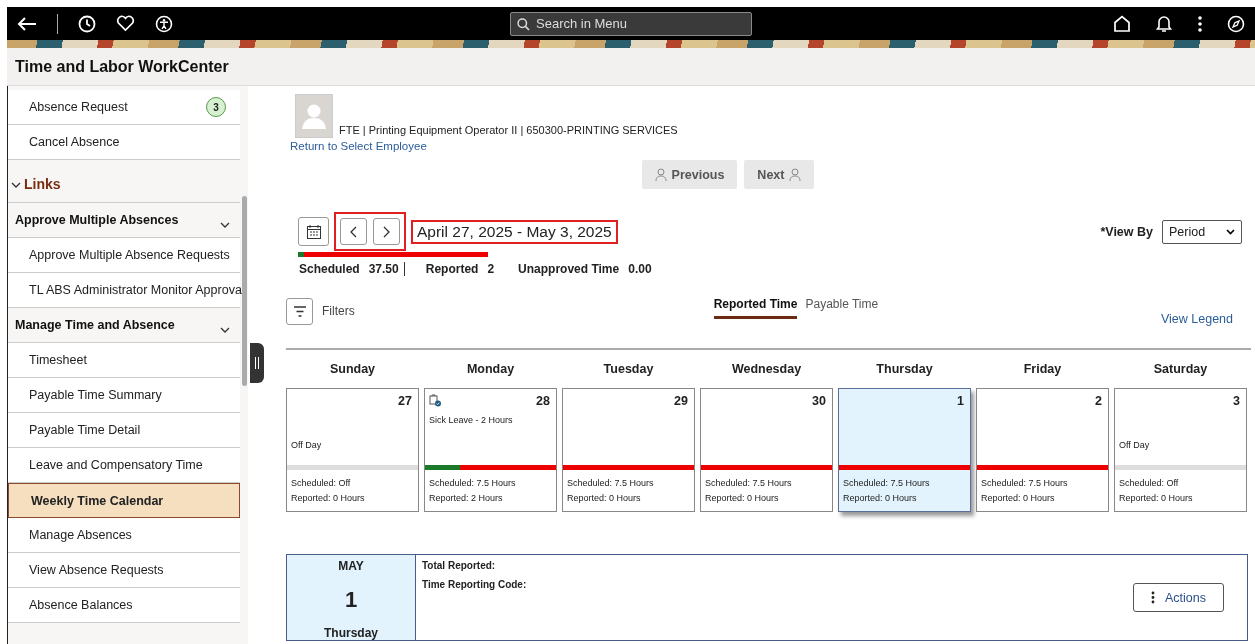  I want to click on scrollbar, so click(244, 291).